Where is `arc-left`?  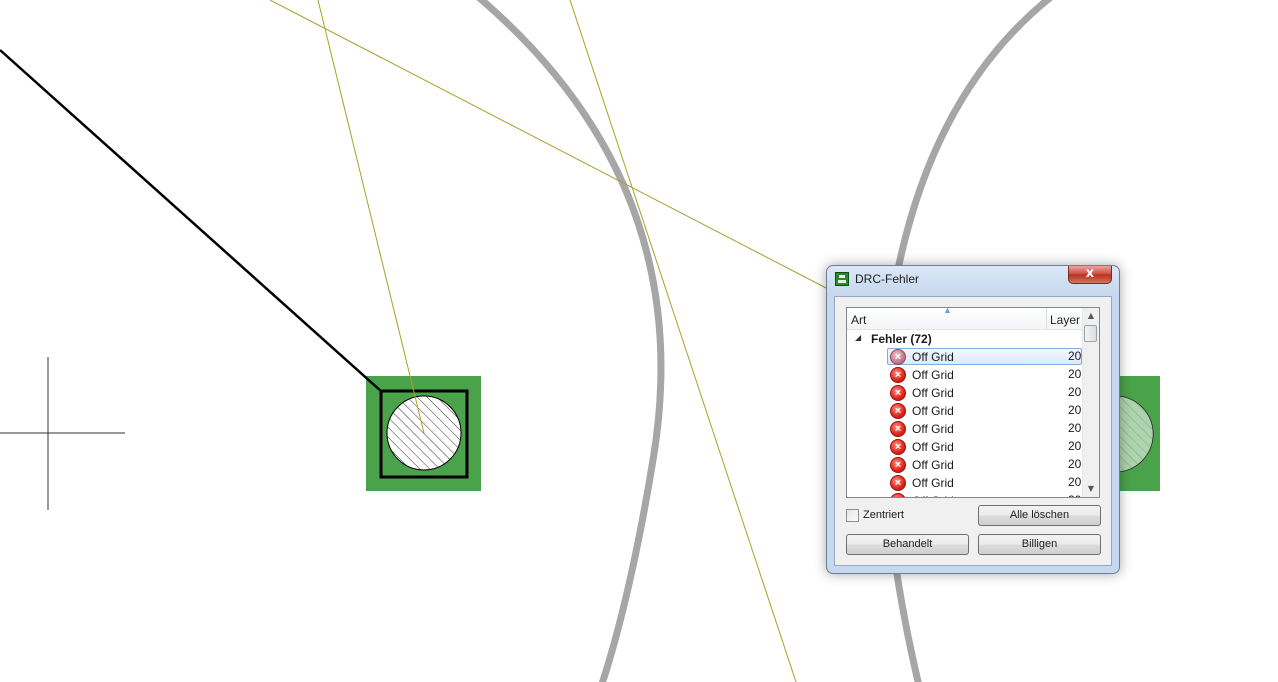
arc-left is located at coordinates (570, 341).